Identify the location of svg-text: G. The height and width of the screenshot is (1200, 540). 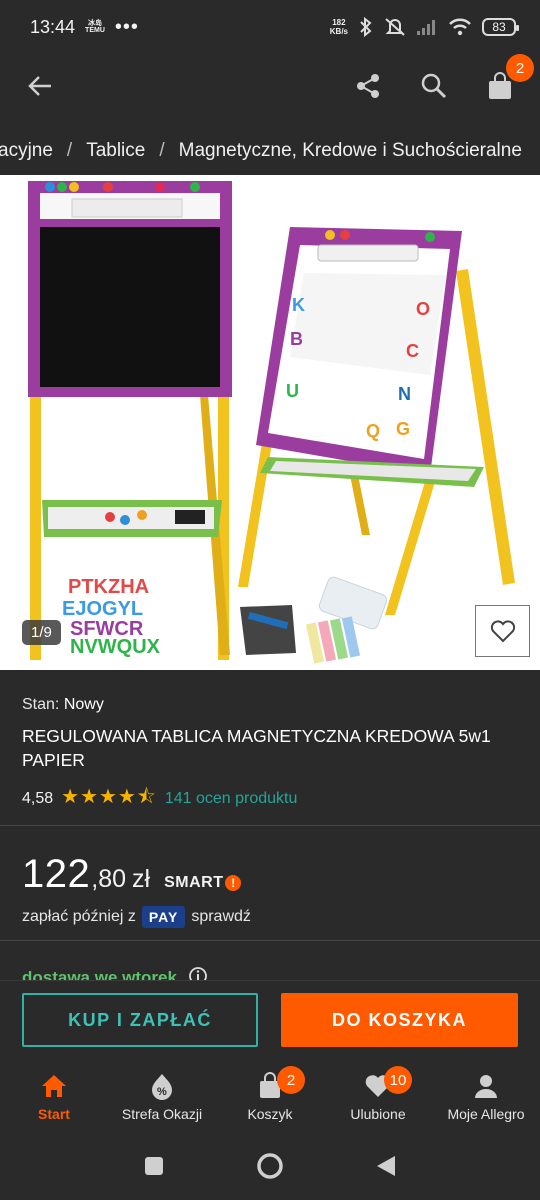
(403, 429).